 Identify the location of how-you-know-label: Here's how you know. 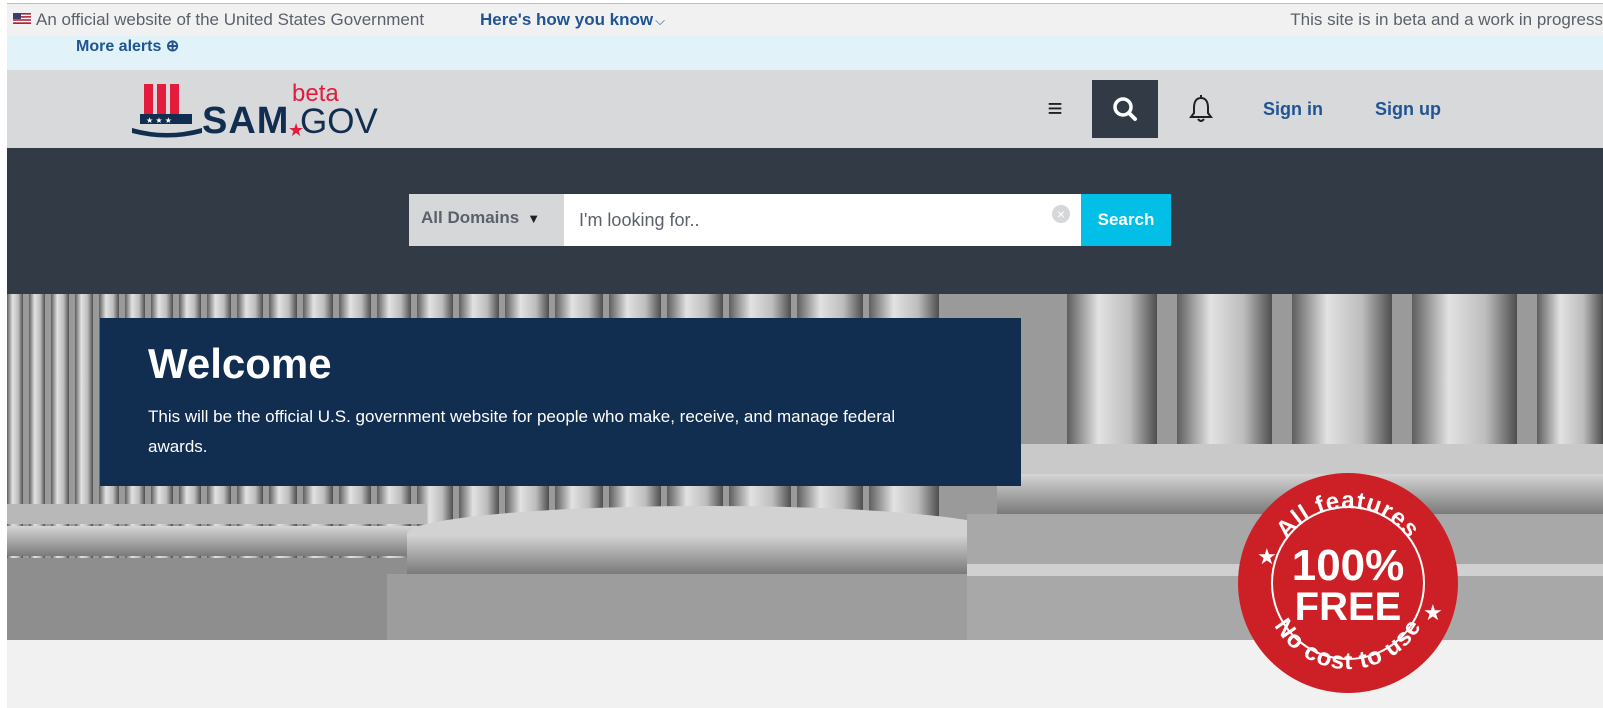
(567, 19).